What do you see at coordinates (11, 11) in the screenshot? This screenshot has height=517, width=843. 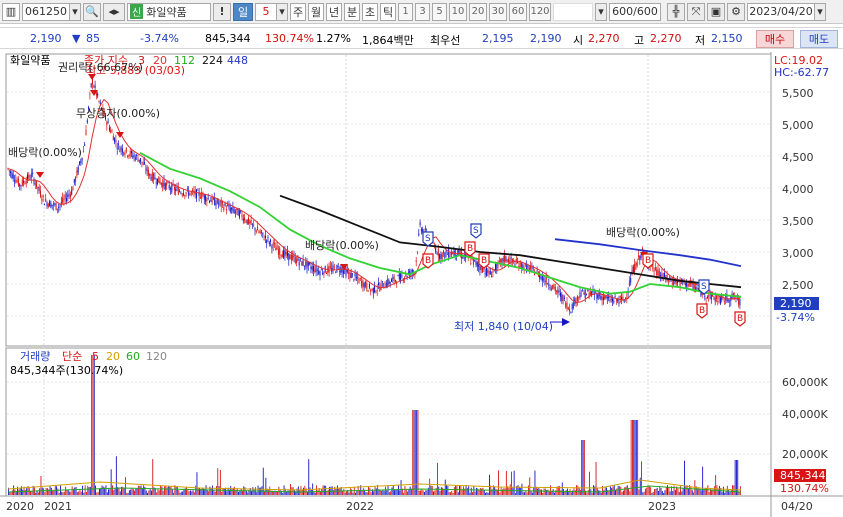 I see `chart-menu-icon: ▥` at bounding box center [11, 11].